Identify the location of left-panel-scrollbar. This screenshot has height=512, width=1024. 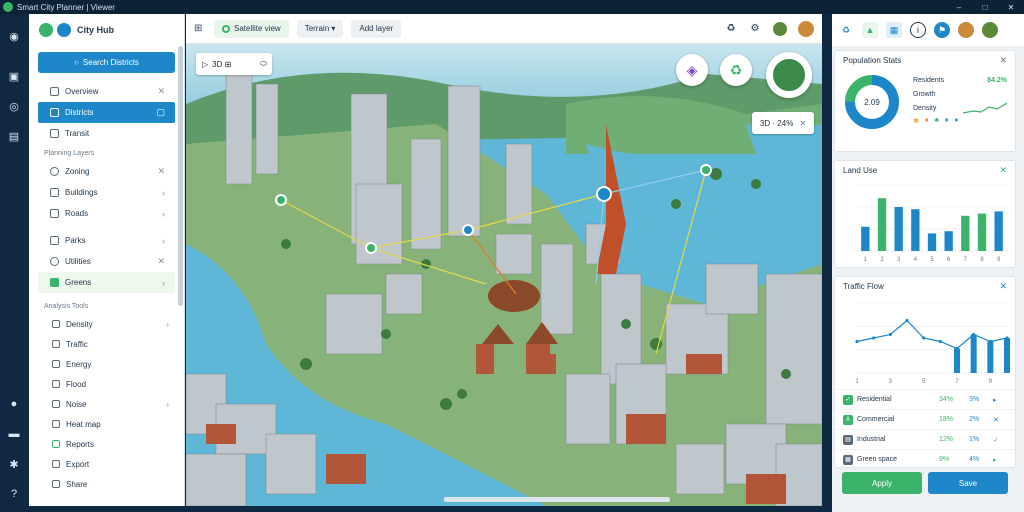
(180, 176).